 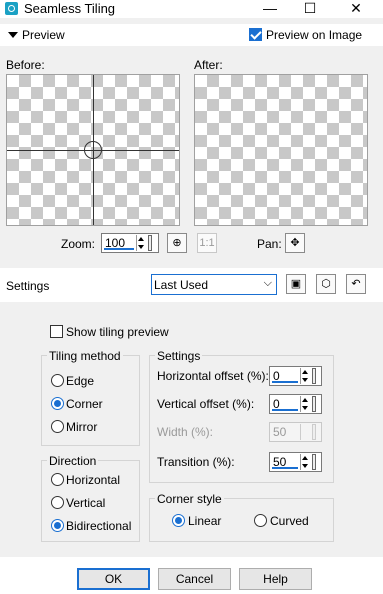 What do you see at coordinates (285, 468) in the screenshot?
I see `transition-underline` at bounding box center [285, 468].